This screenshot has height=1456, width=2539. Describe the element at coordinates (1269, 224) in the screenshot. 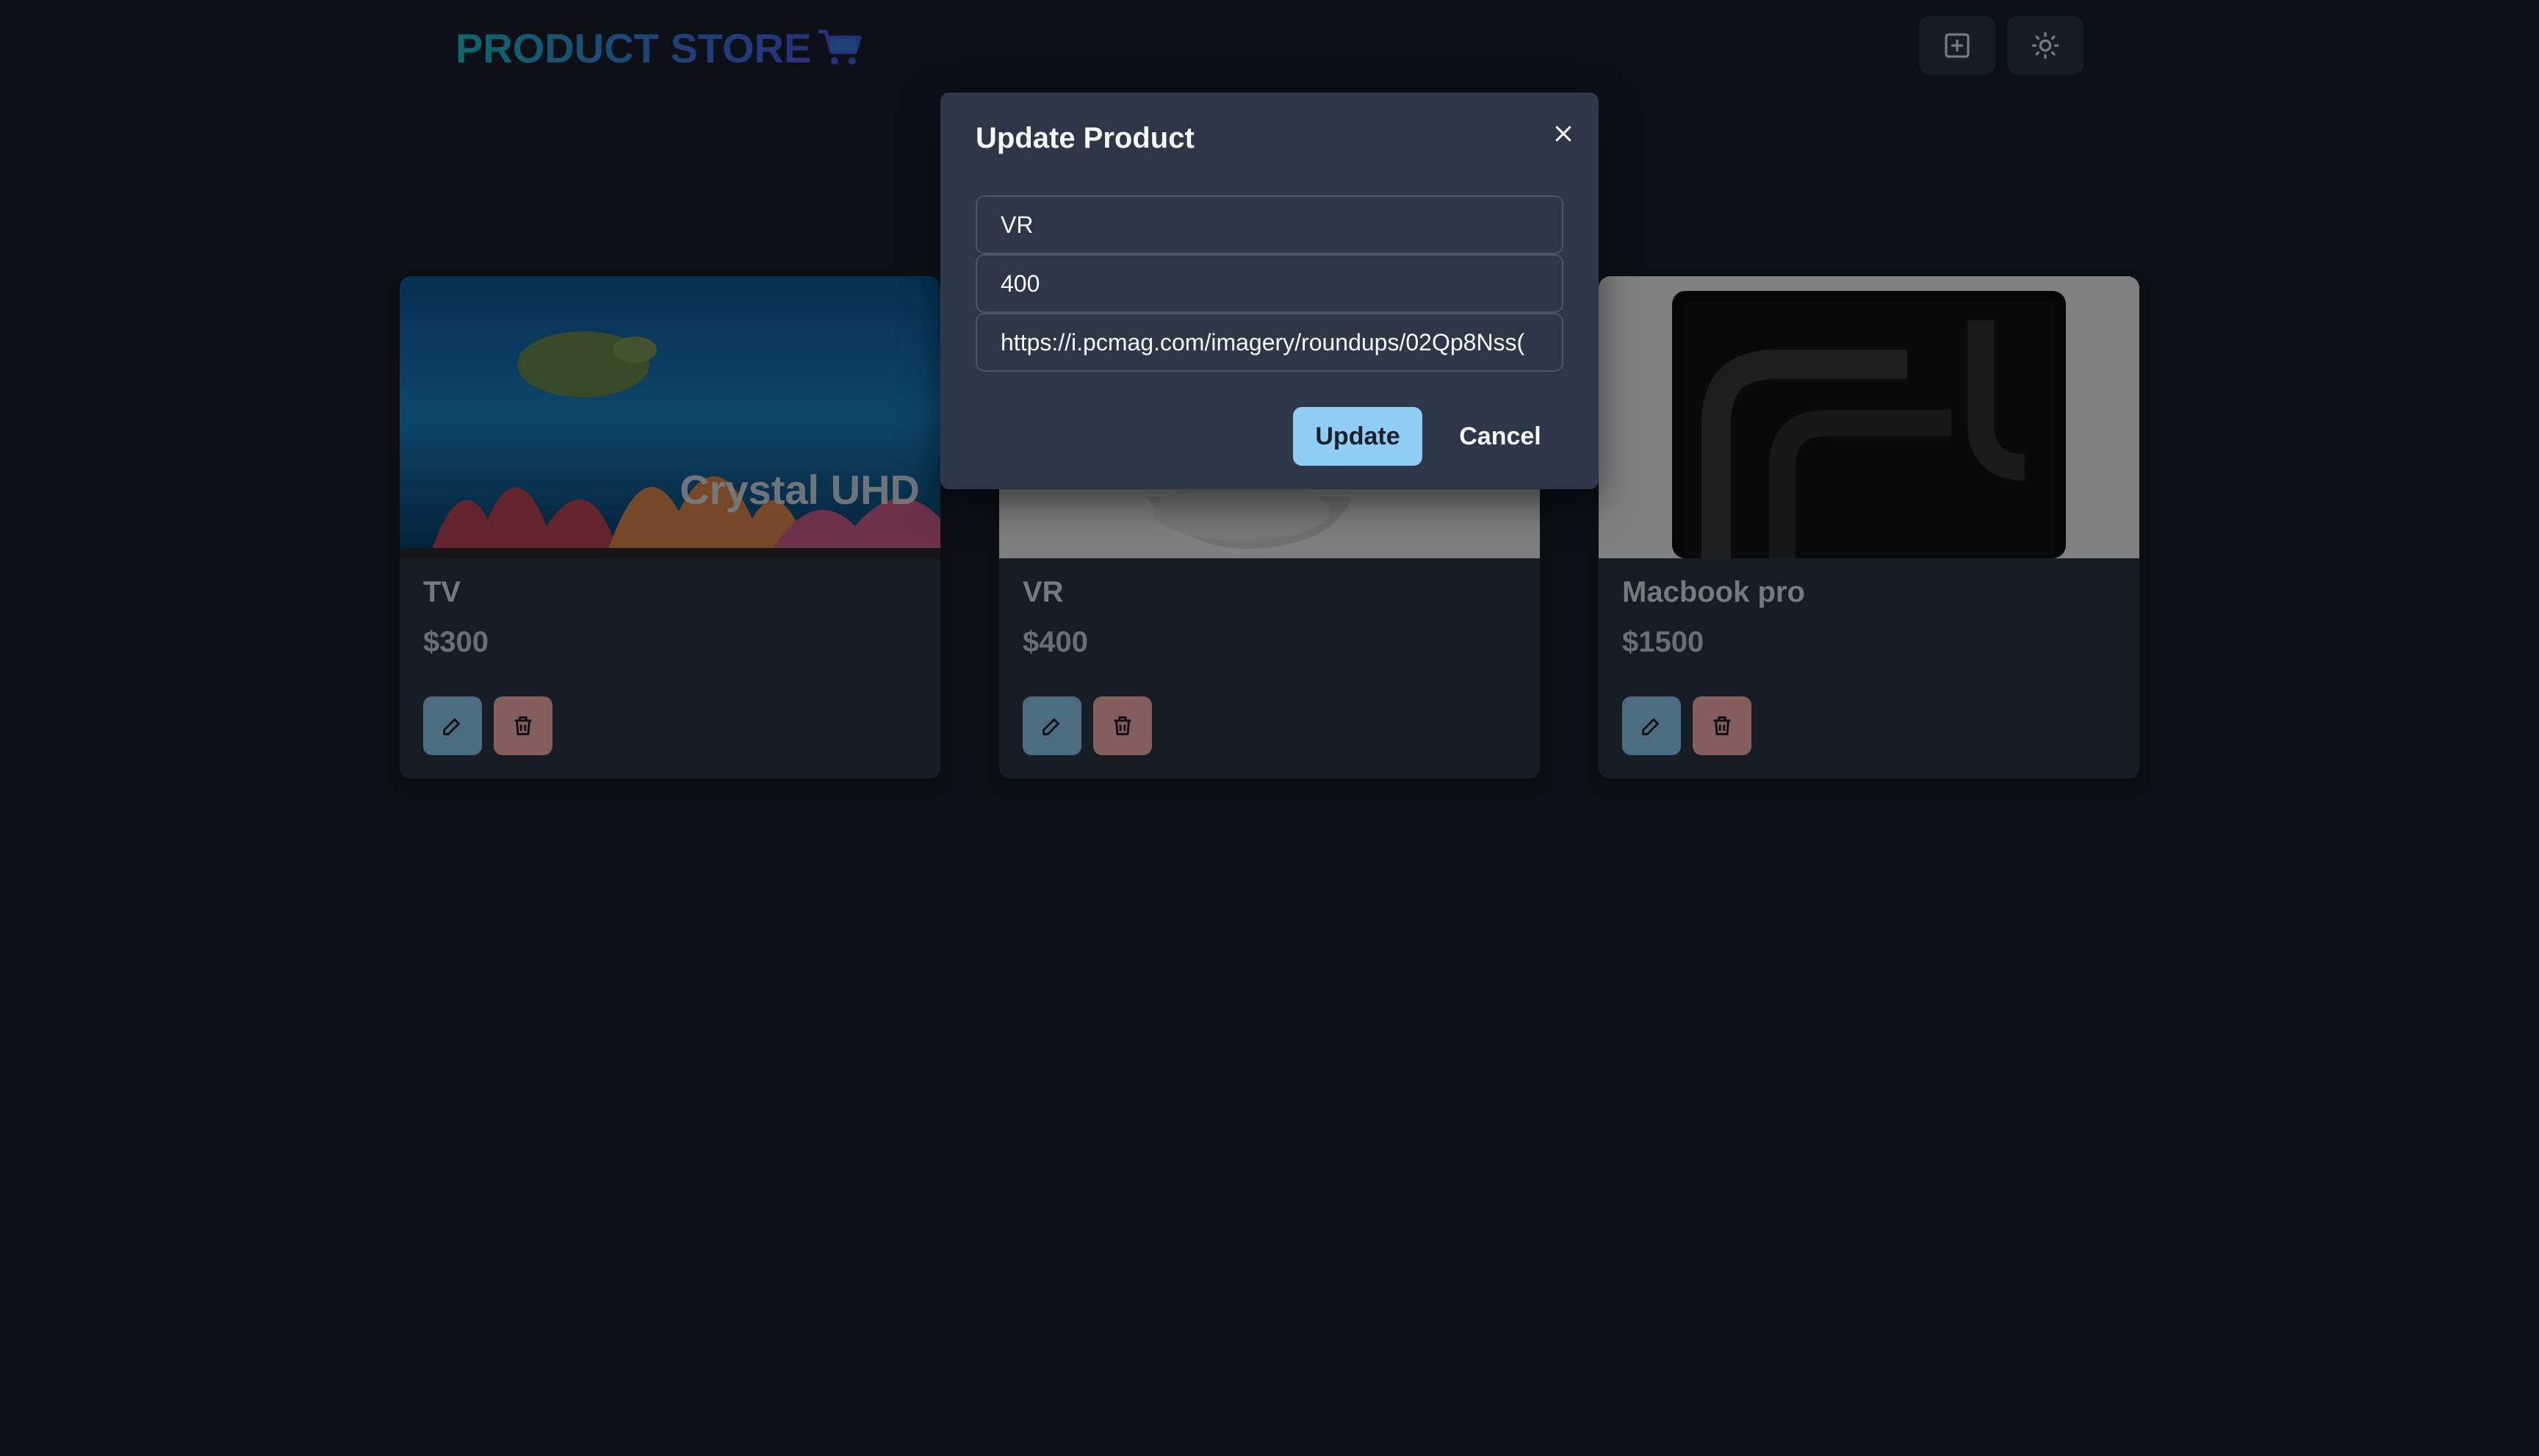

I see `product-name-input: VR` at that location.